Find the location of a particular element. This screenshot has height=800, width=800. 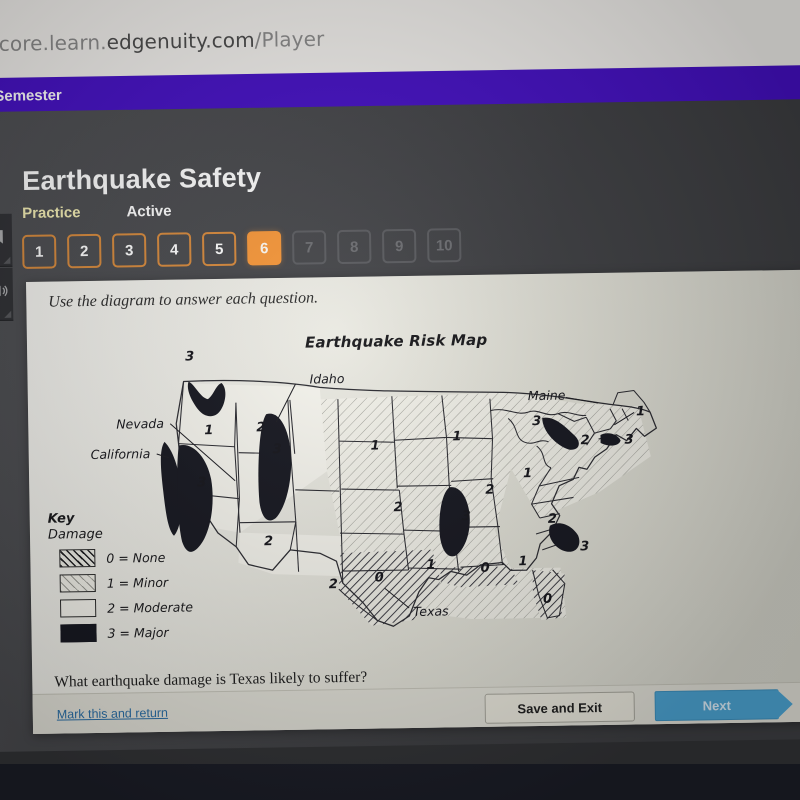

legend-label-none: 0 = None is located at coordinates (136, 557).